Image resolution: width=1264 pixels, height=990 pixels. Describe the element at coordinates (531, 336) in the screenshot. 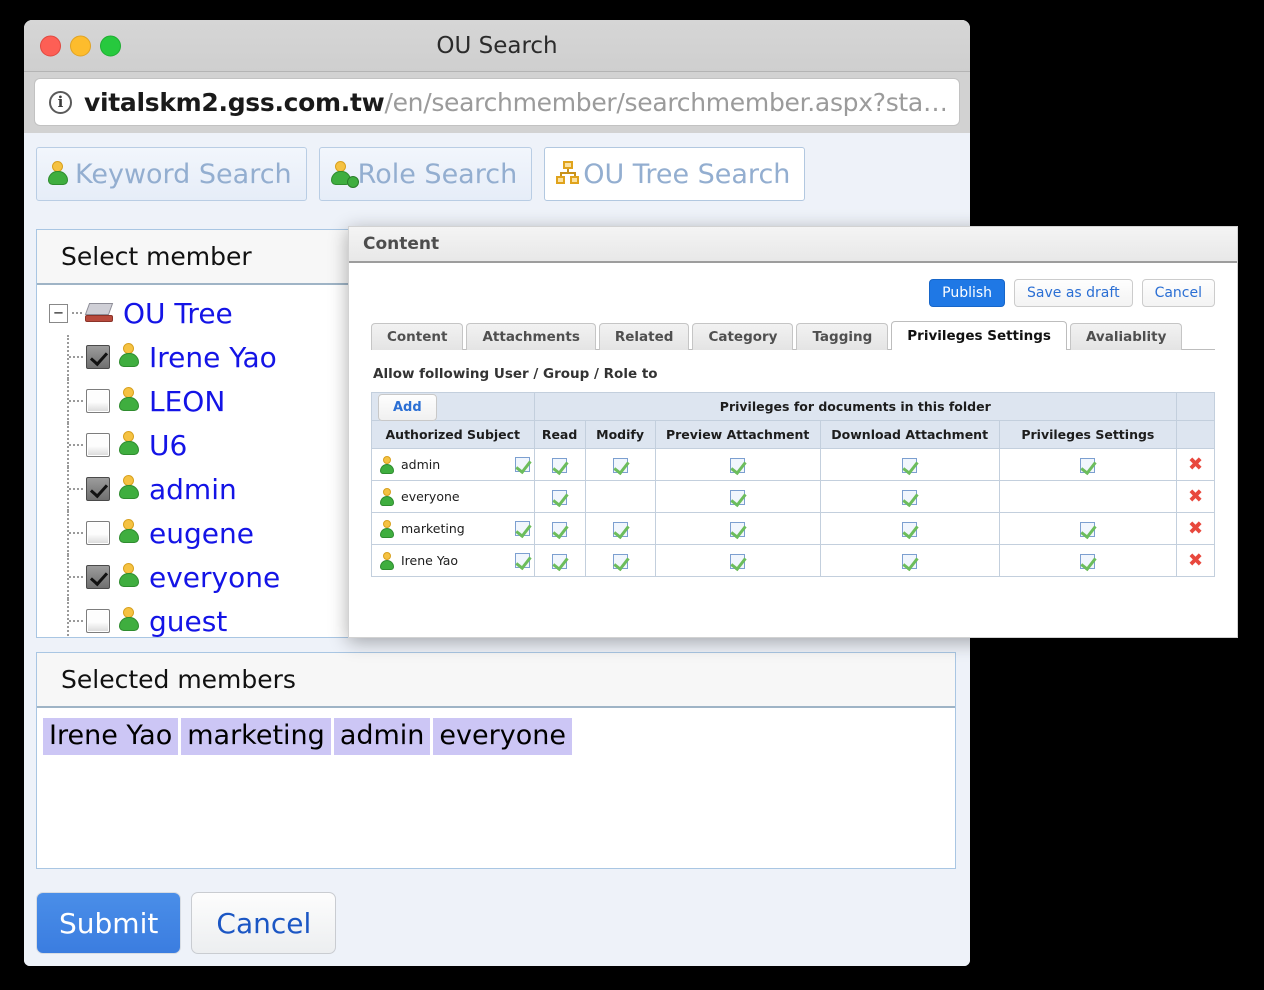

I see `tab-attachments: Attachments` at that location.